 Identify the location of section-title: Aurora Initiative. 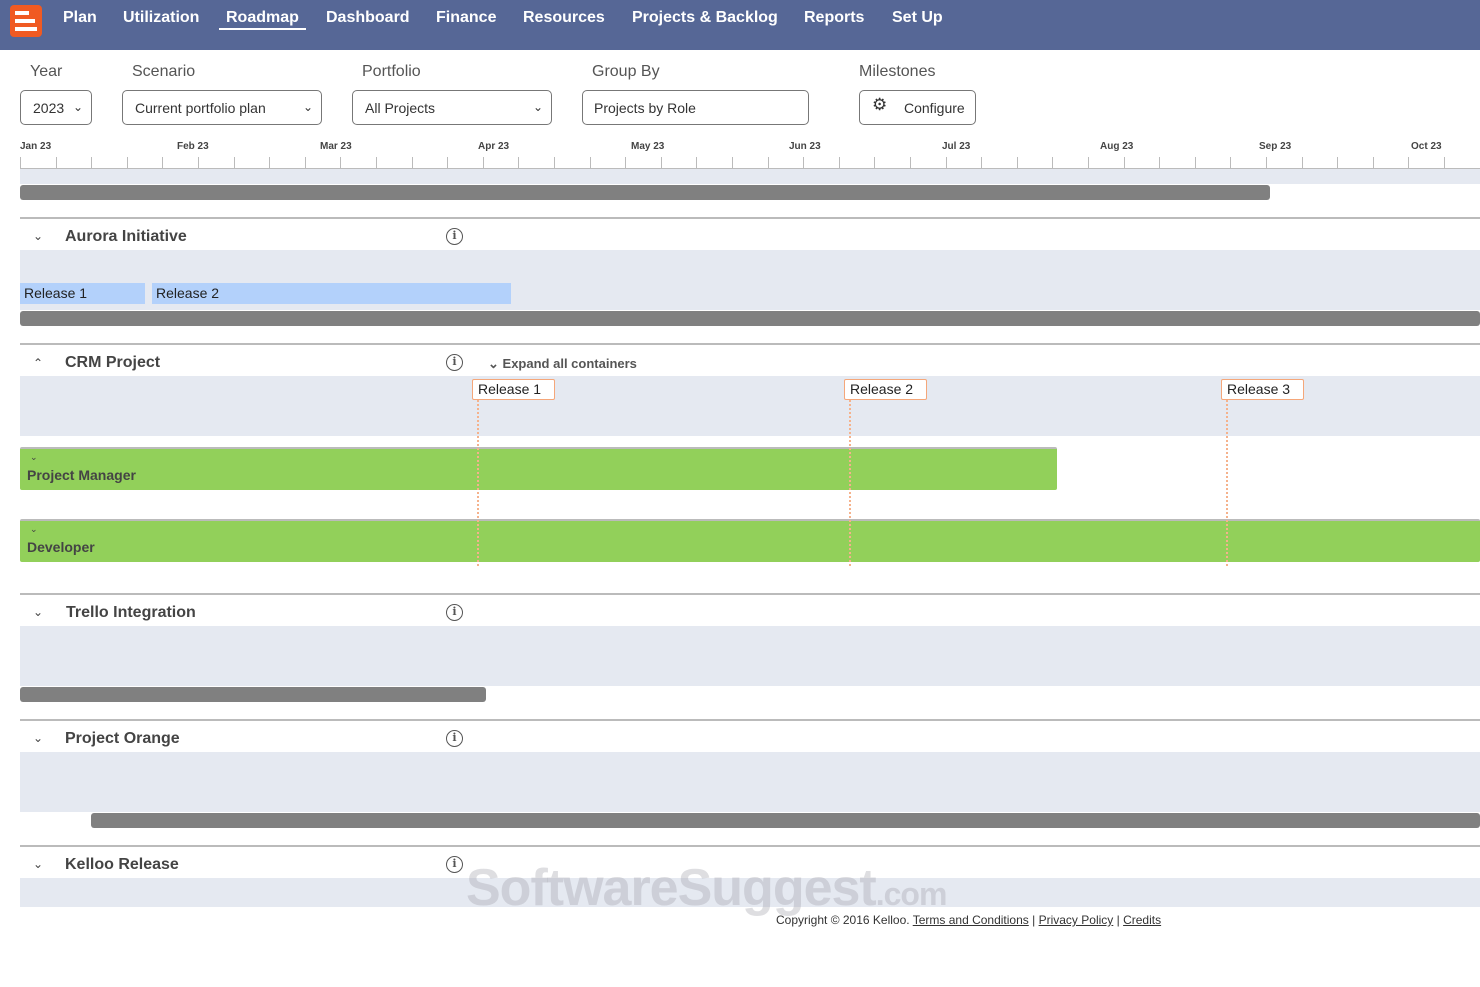
(126, 237).